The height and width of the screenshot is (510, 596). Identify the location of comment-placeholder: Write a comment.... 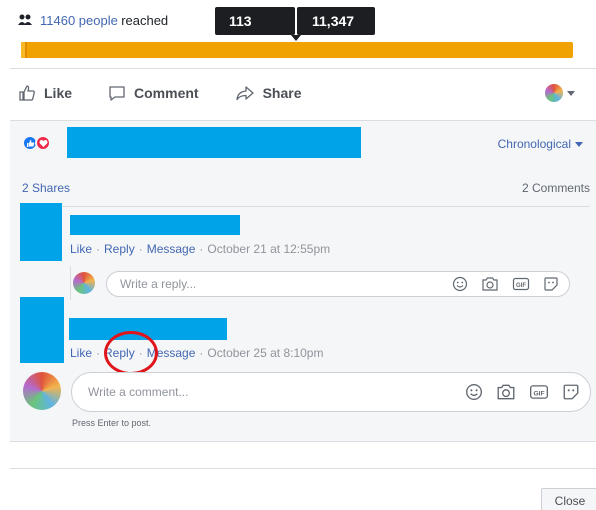
(138, 392).